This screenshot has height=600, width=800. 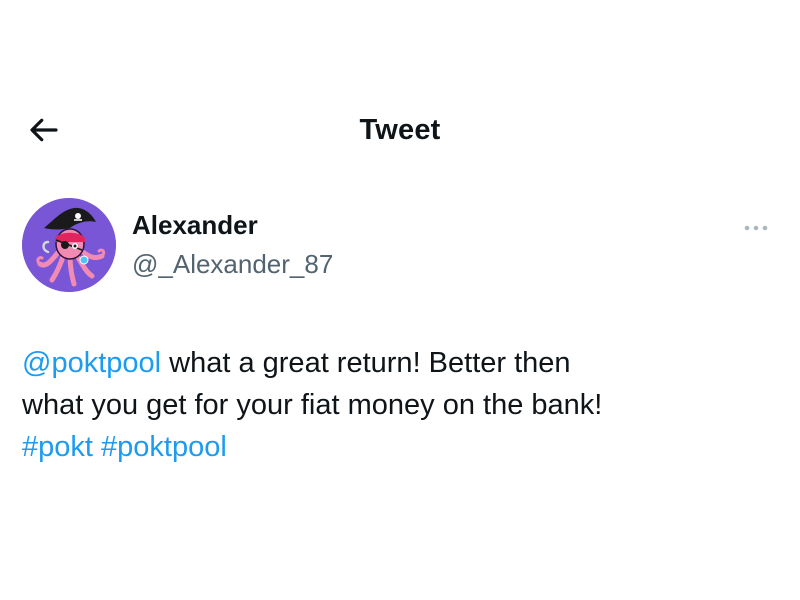 I want to click on more-options-button, so click(x=756, y=228).